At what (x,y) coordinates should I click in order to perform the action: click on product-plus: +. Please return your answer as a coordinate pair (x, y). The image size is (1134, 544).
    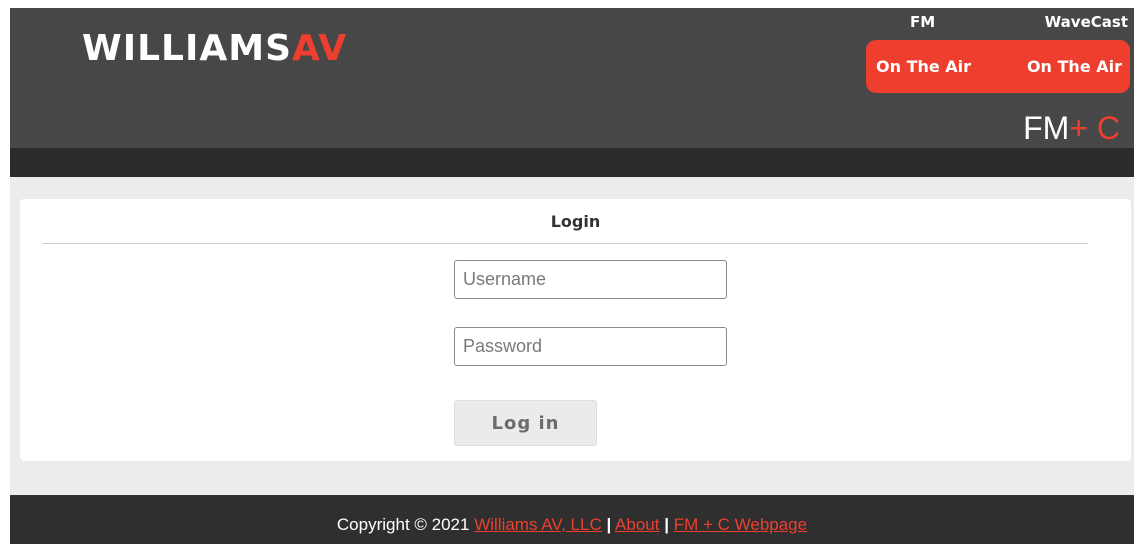
    Looking at the image, I should click on (1078, 128).